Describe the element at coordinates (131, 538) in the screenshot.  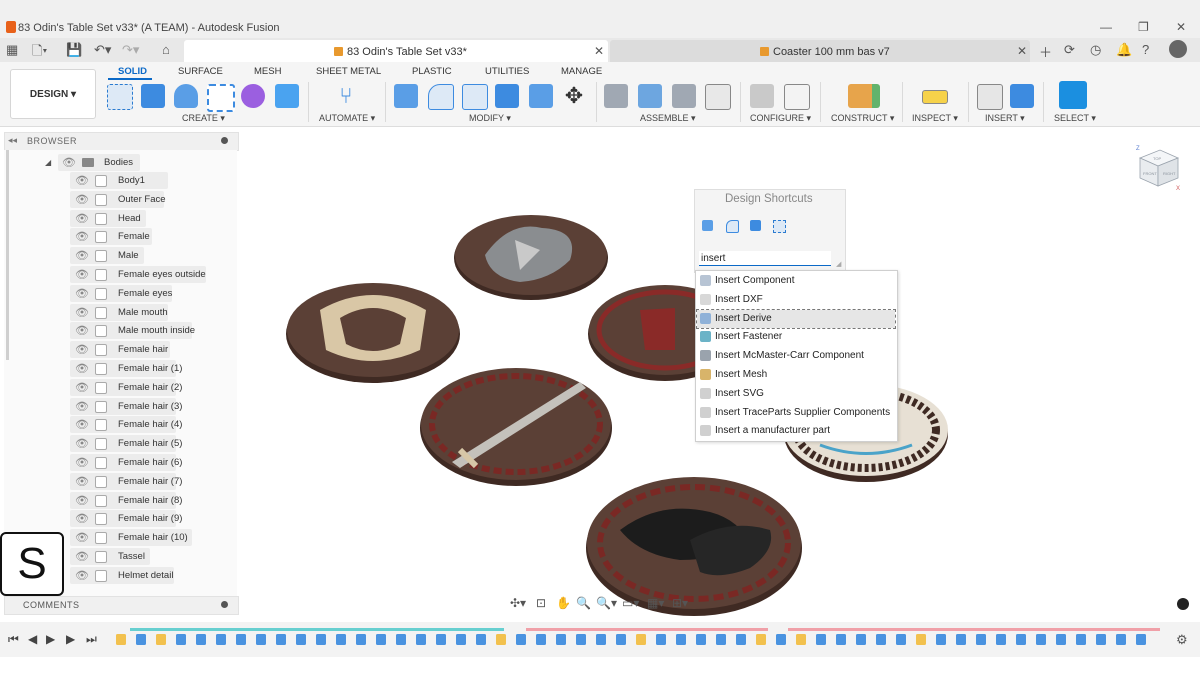
I see `browser-item: 👁 Female hair (10)` at that location.